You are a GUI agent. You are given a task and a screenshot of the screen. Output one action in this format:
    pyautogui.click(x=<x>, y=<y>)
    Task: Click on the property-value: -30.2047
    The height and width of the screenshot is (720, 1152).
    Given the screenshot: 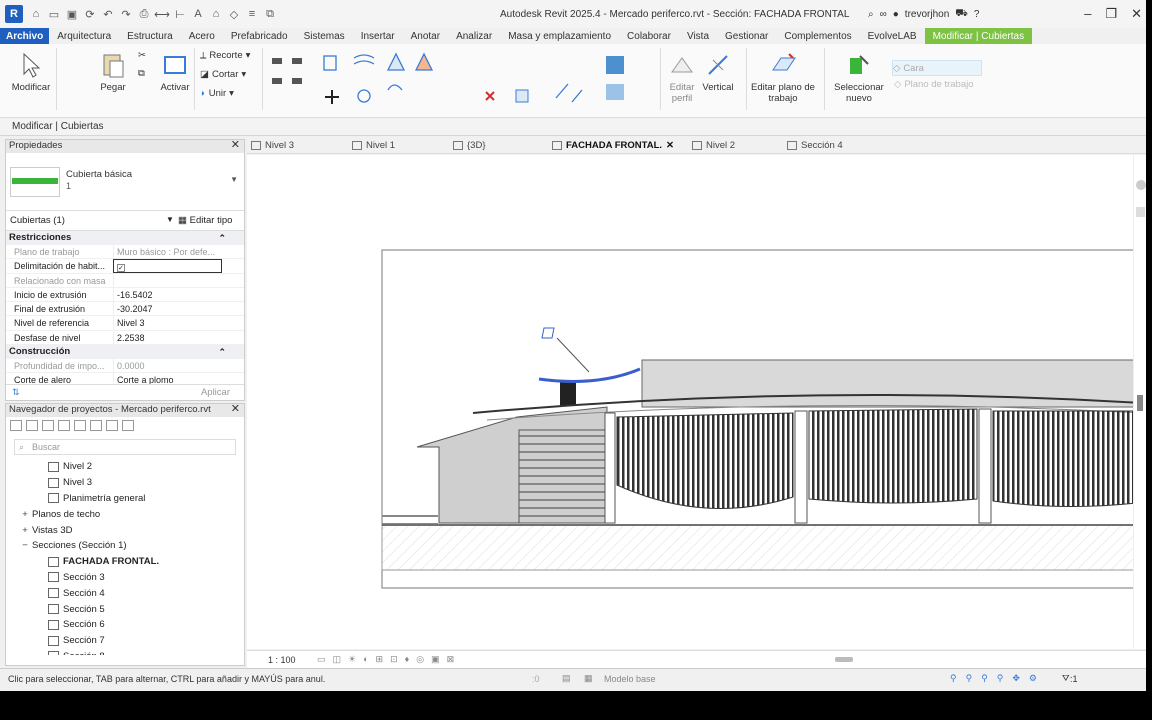 What is the action you would take?
    pyautogui.click(x=167, y=309)
    